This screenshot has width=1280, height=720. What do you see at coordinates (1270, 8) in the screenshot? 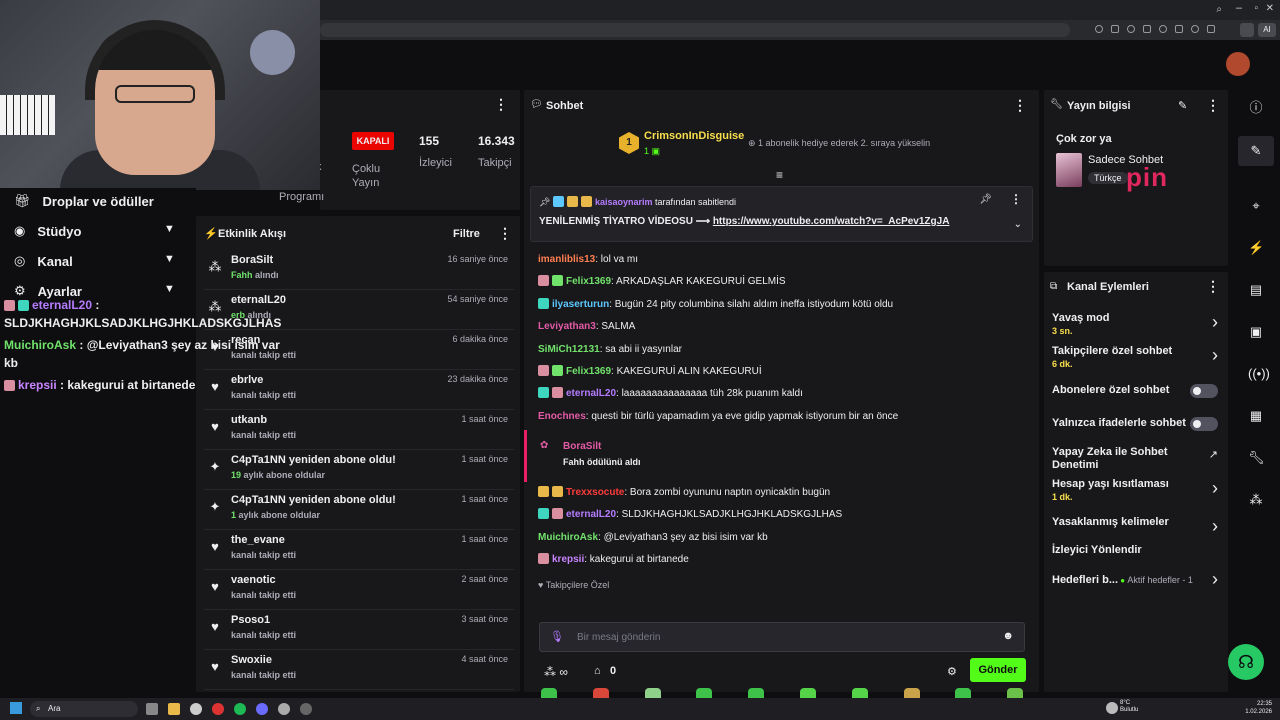
I see `close-icon: ✕` at bounding box center [1270, 8].